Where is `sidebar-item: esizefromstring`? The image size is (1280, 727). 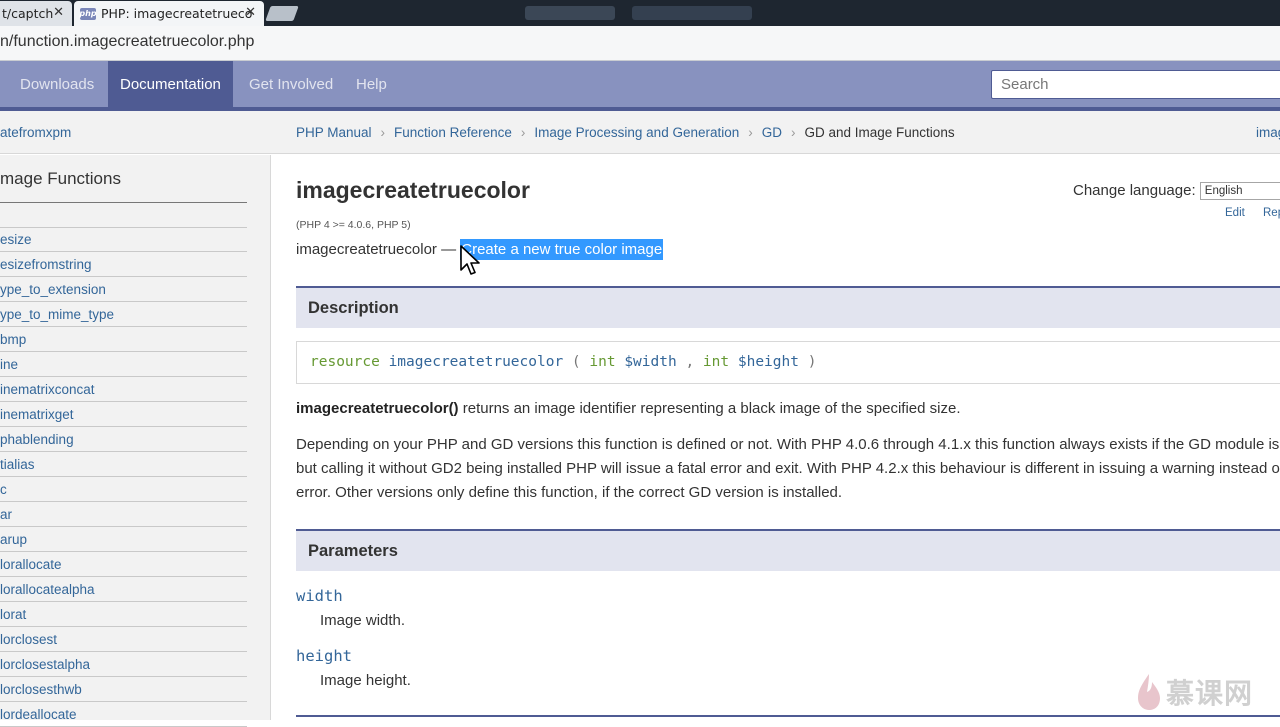 sidebar-item: esizefromstring is located at coordinates (123, 264).